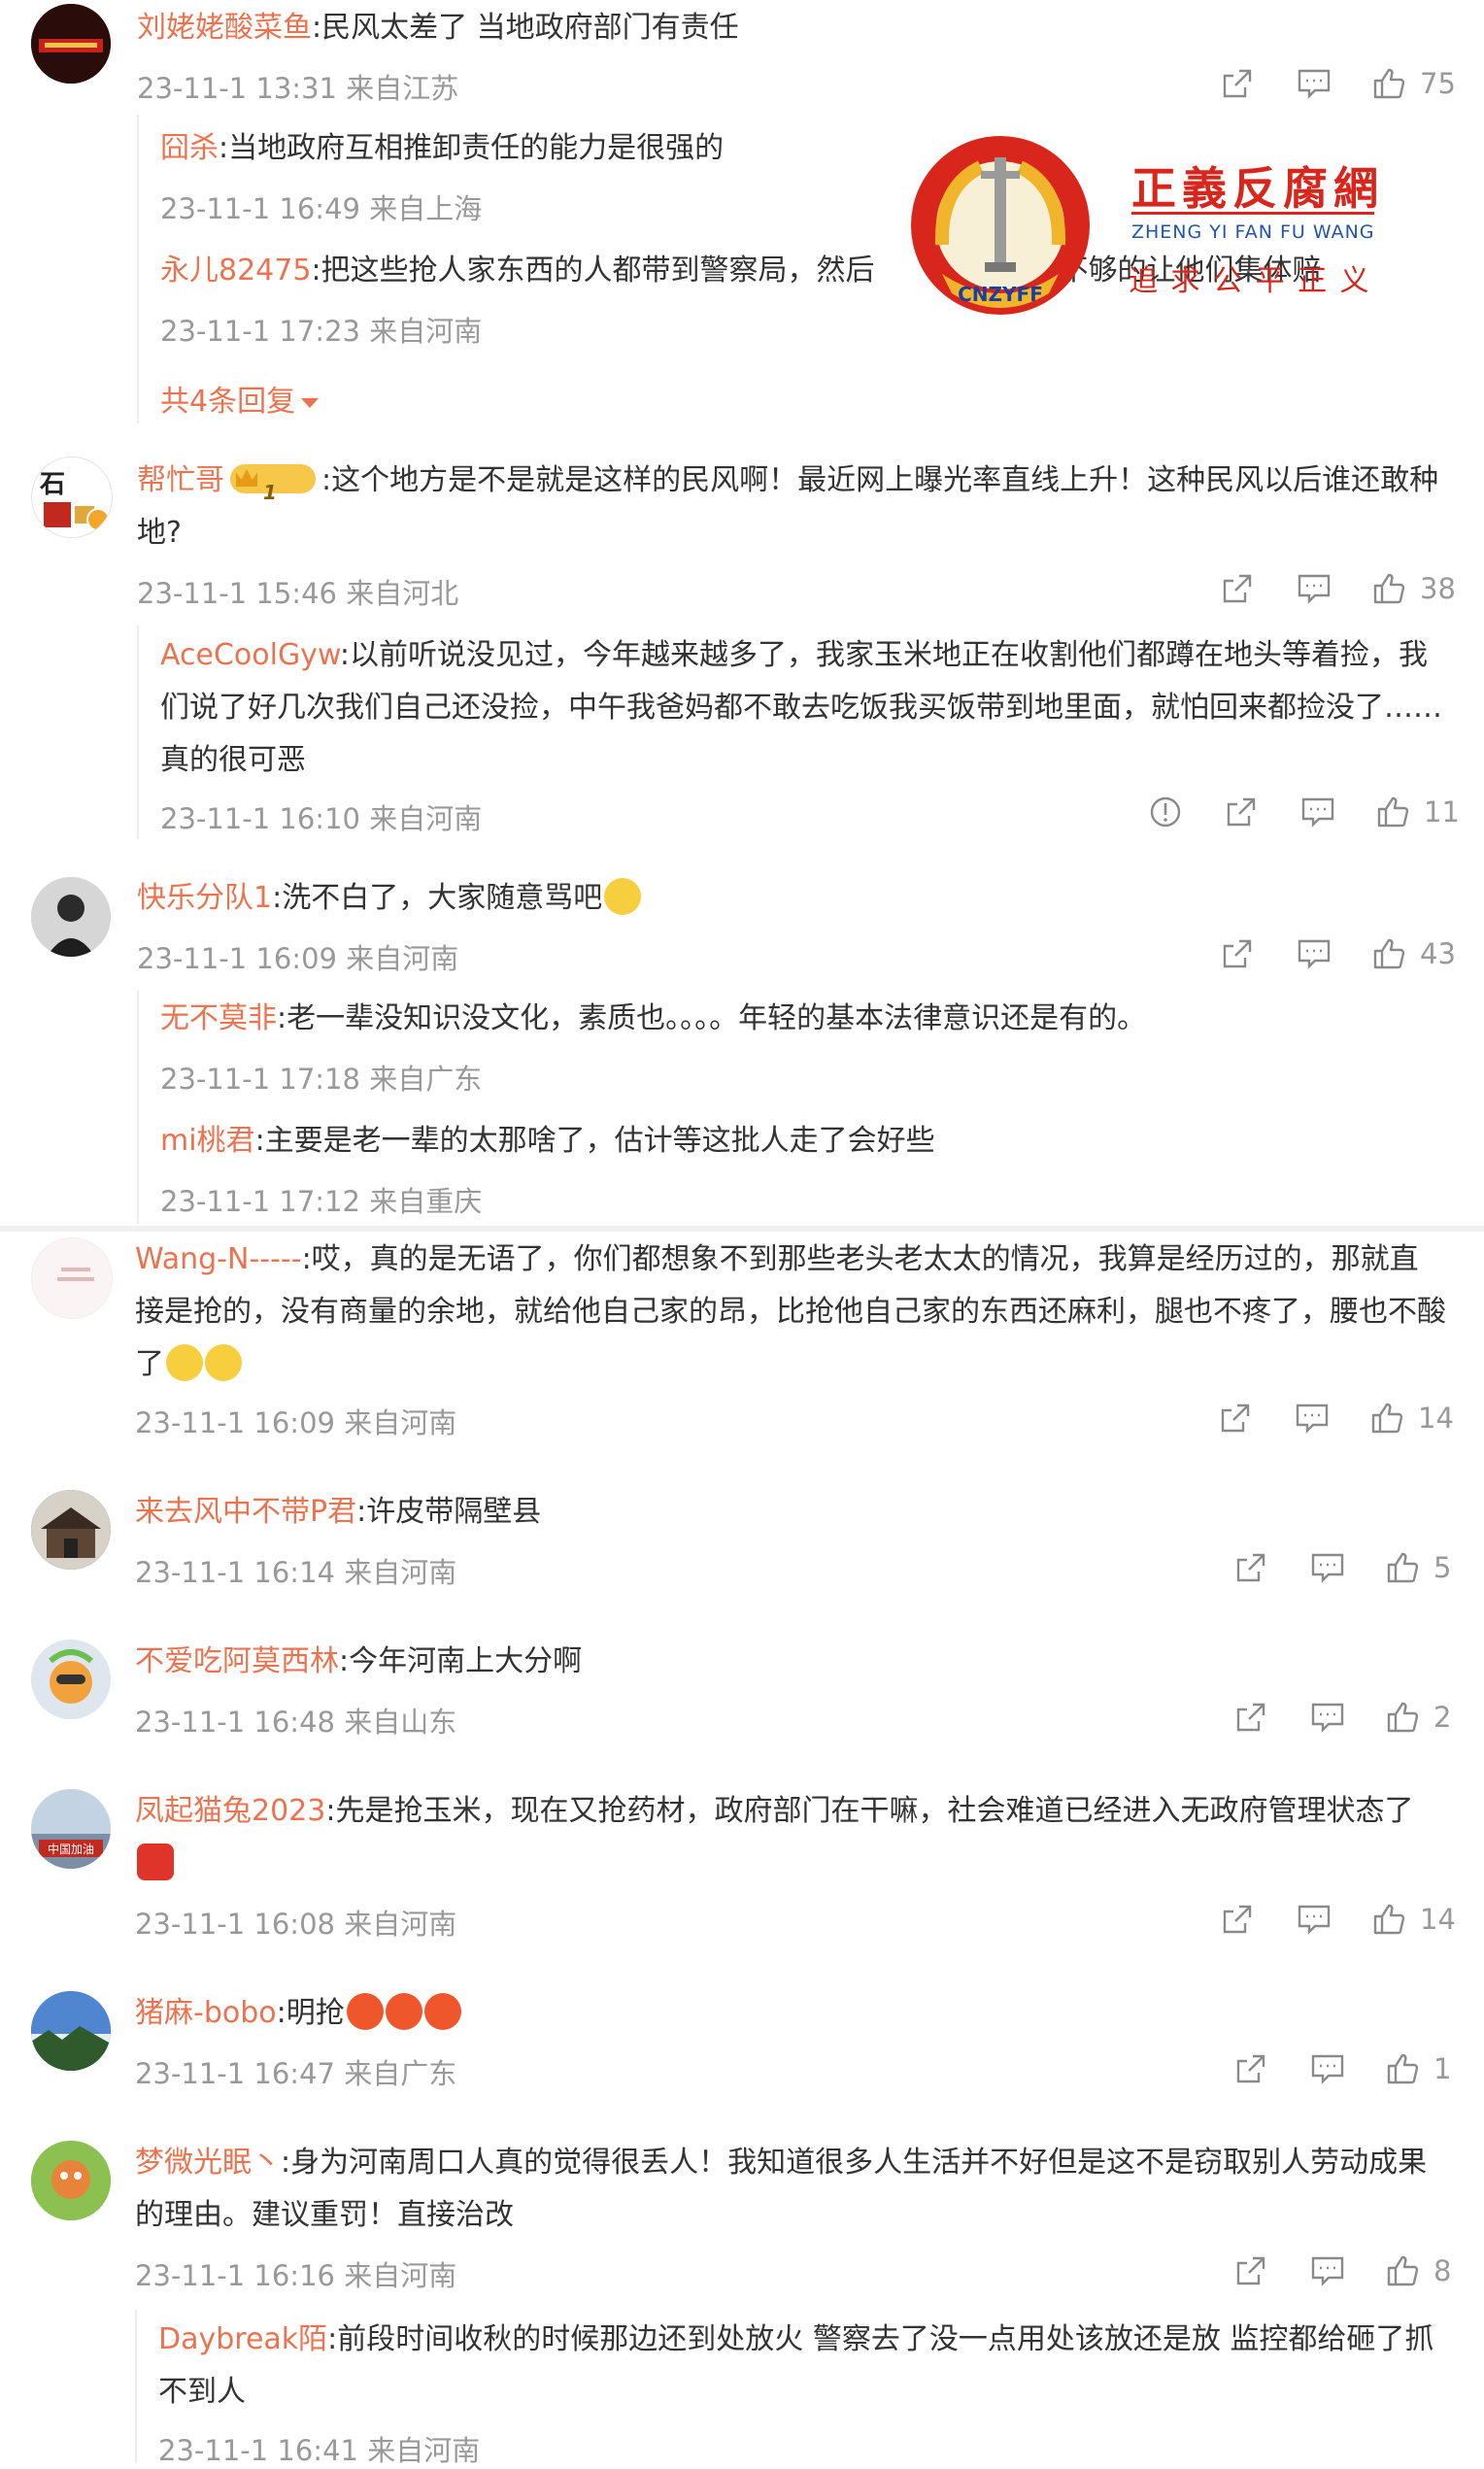 The width and height of the screenshot is (1484, 2469). Describe the element at coordinates (1442, 1567) in the screenshot. I see `like-count: 5` at that location.